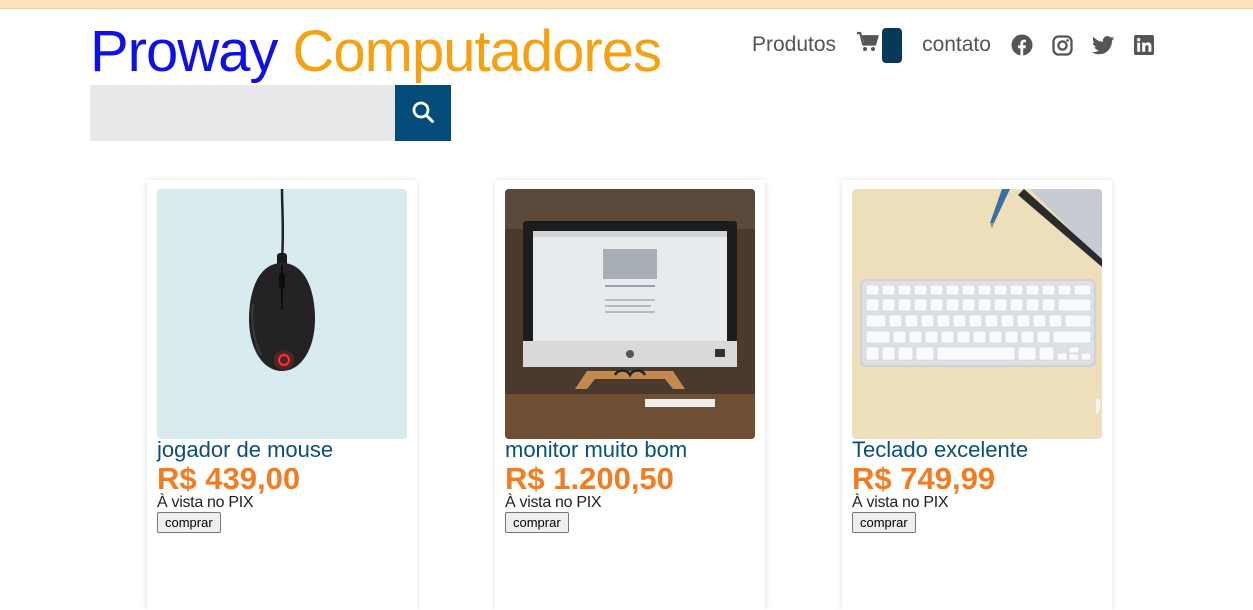 The height and width of the screenshot is (610, 1253). What do you see at coordinates (892, 45) in the screenshot?
I see `cart-count-badge` at bounding box center [892, 45].